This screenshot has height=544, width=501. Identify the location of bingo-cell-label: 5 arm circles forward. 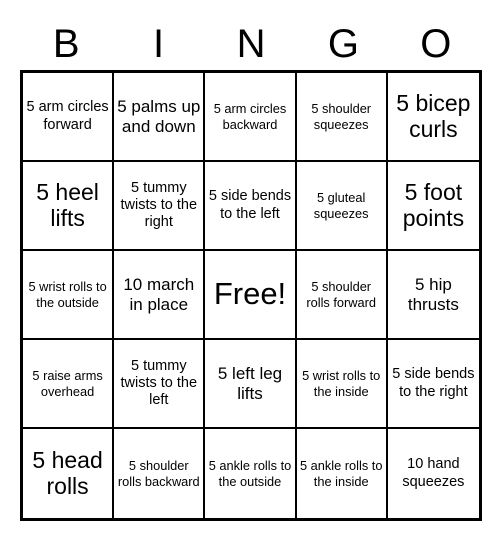
(67, 116).